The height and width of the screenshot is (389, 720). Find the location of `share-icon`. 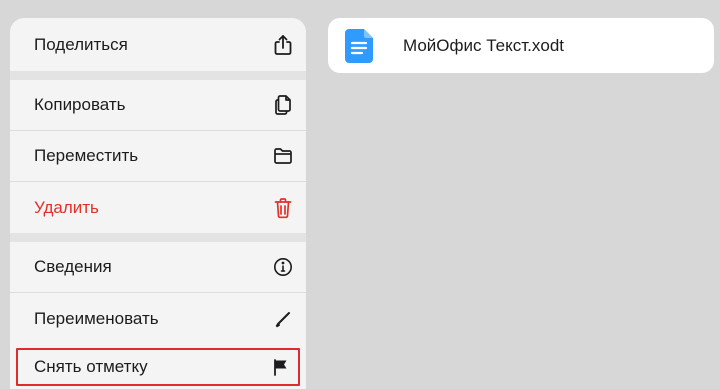

share-icon is located at coordinates (283, 45).